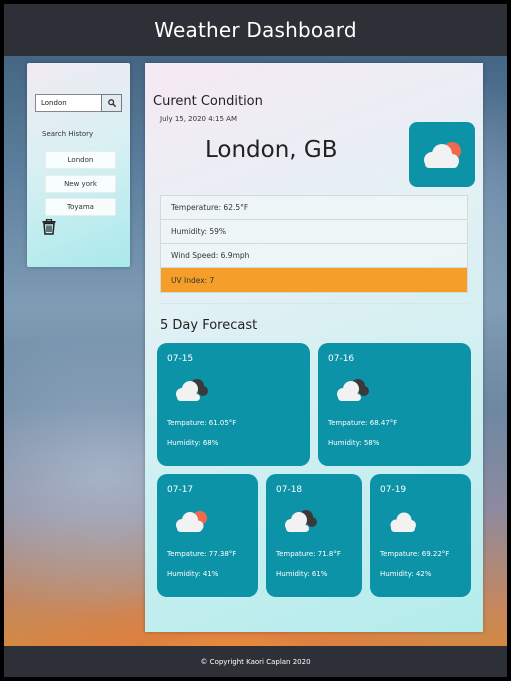  I want to click on current-condition-title: Curent Condition, so click(208, 101).